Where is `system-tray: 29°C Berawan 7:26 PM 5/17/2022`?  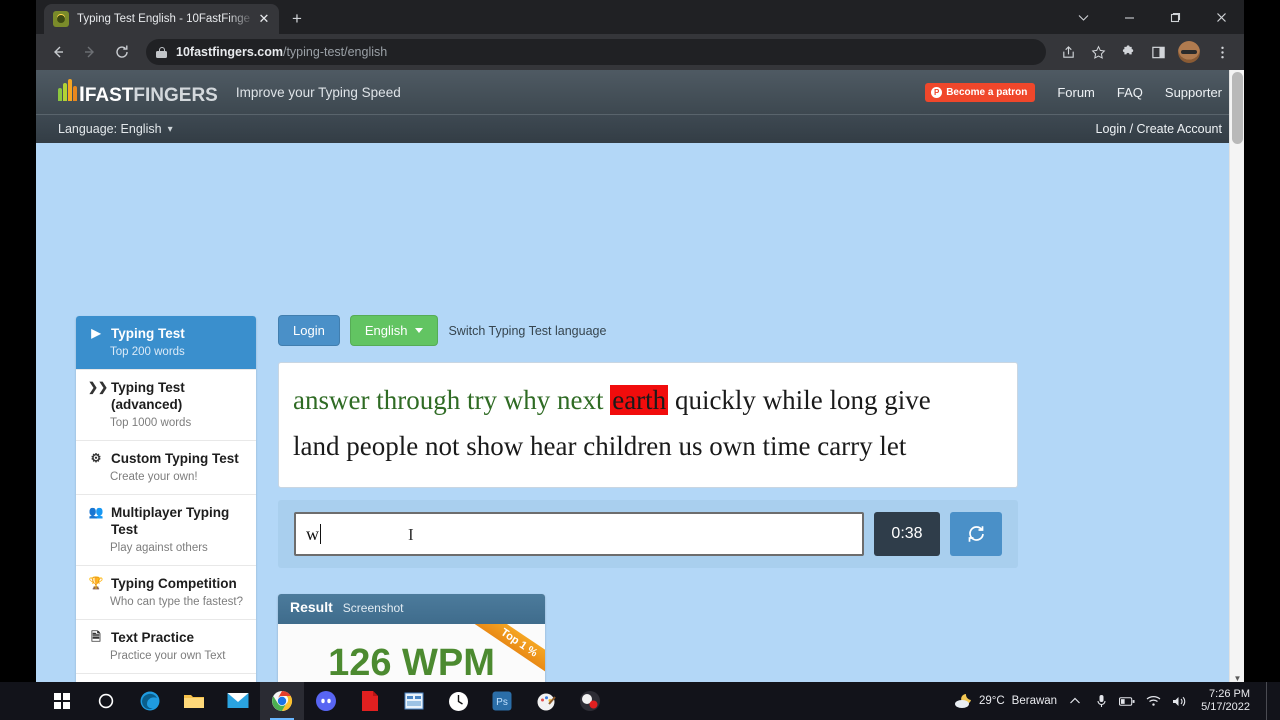
system-tray: 29°C Berawan 7:26 PM 5/17/2022 is located at coordinates (1113, 701).